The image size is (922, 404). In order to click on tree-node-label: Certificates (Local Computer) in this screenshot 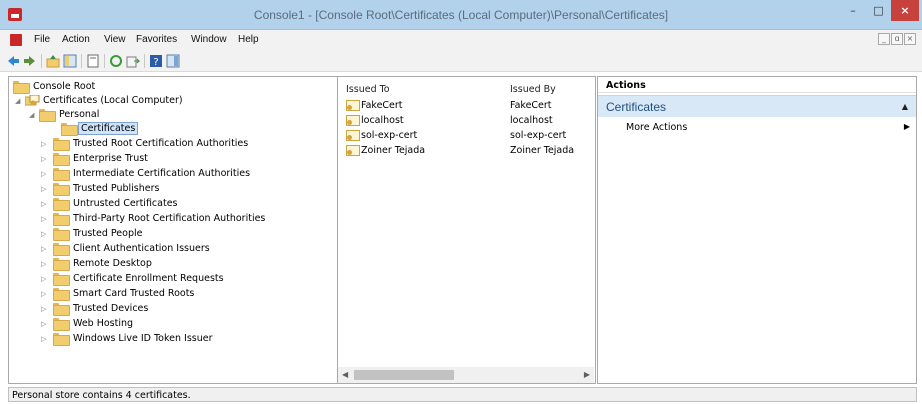, I will do `click(113, 100)`.